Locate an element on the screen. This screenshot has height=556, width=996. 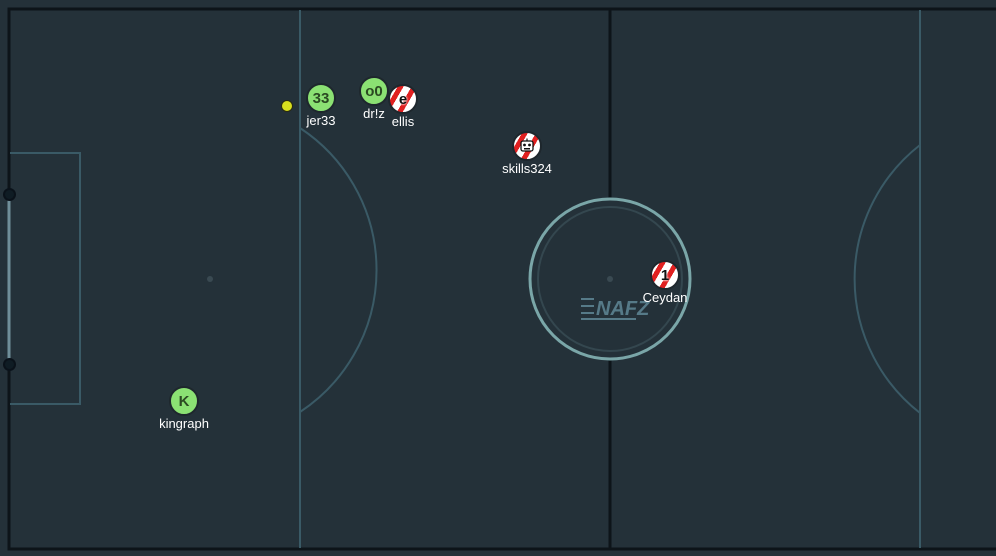
player-name: Ceydan is located at coordinates (665, 297).